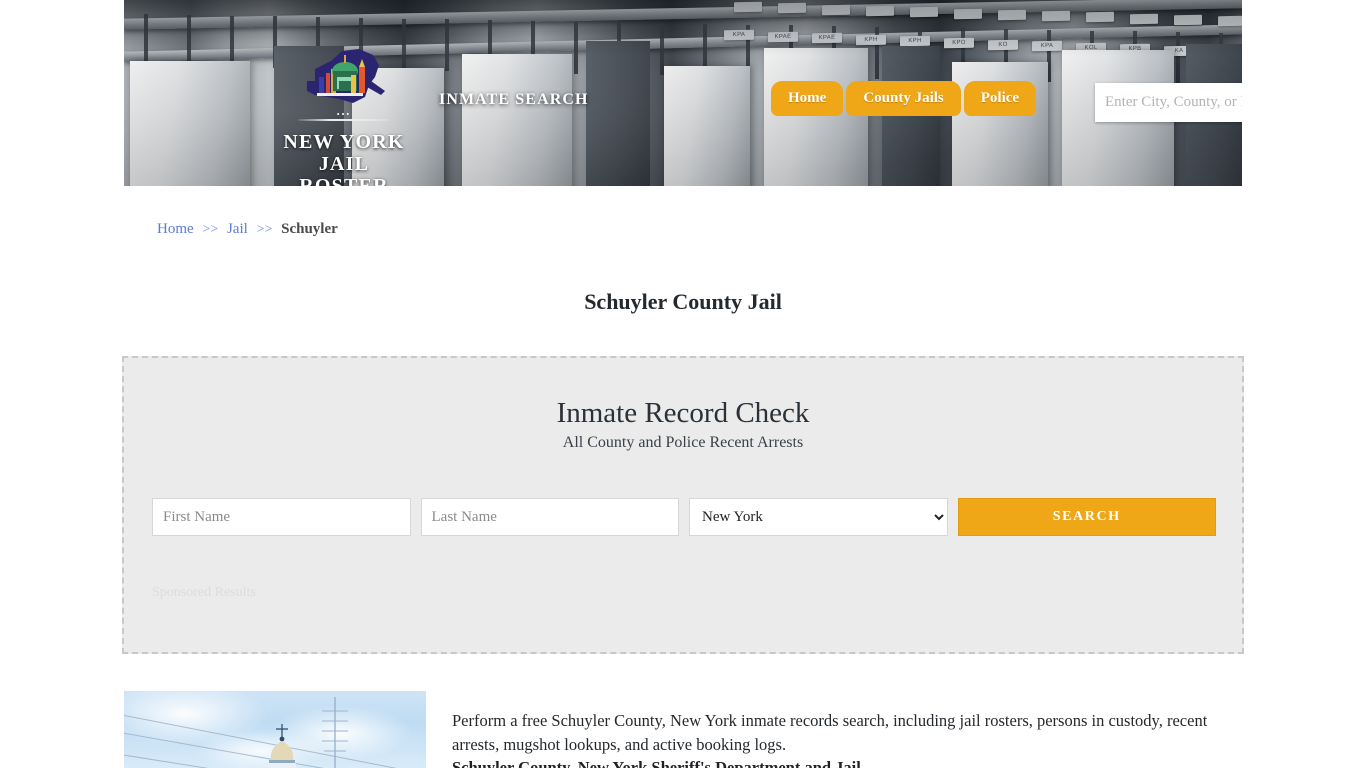 The width and height of the screenshot is (1366, 768). What do you see at coordinates (514, 99) in the screenshot?
I see `header-tagline: INMATE SEARCH` at bounding box center [514, 99].